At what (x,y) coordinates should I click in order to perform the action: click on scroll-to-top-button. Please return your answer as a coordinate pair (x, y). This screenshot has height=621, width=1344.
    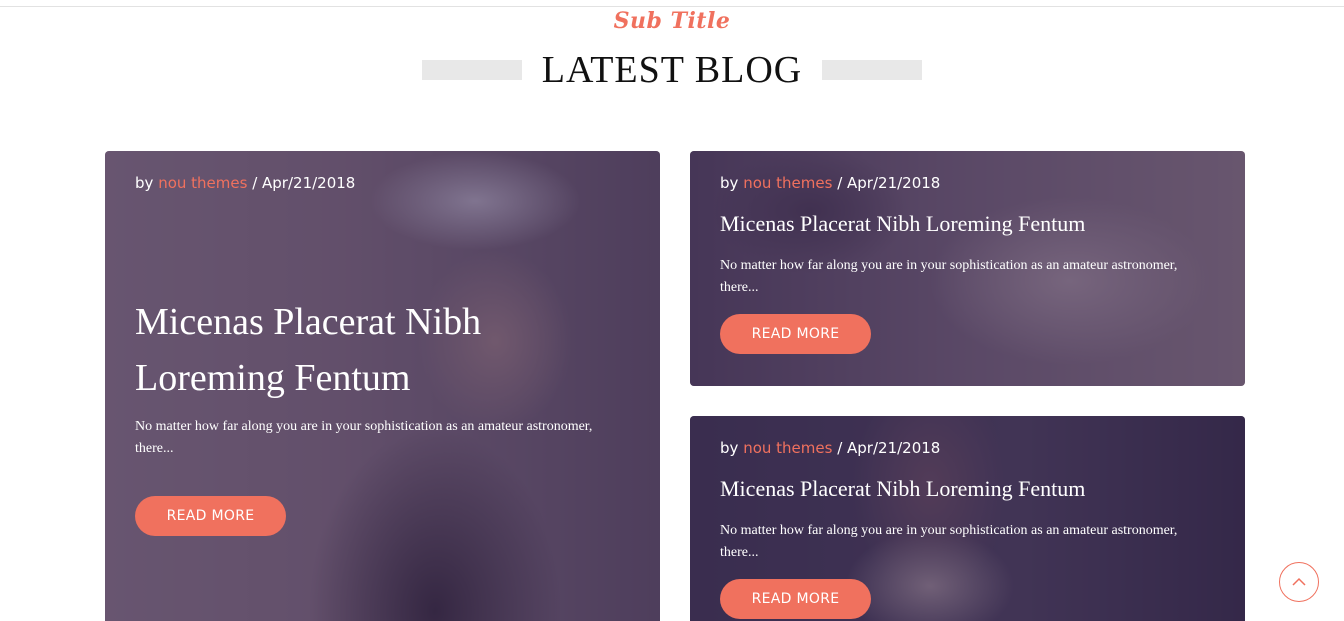
    Looking at the image, I should click on (1299, 582).